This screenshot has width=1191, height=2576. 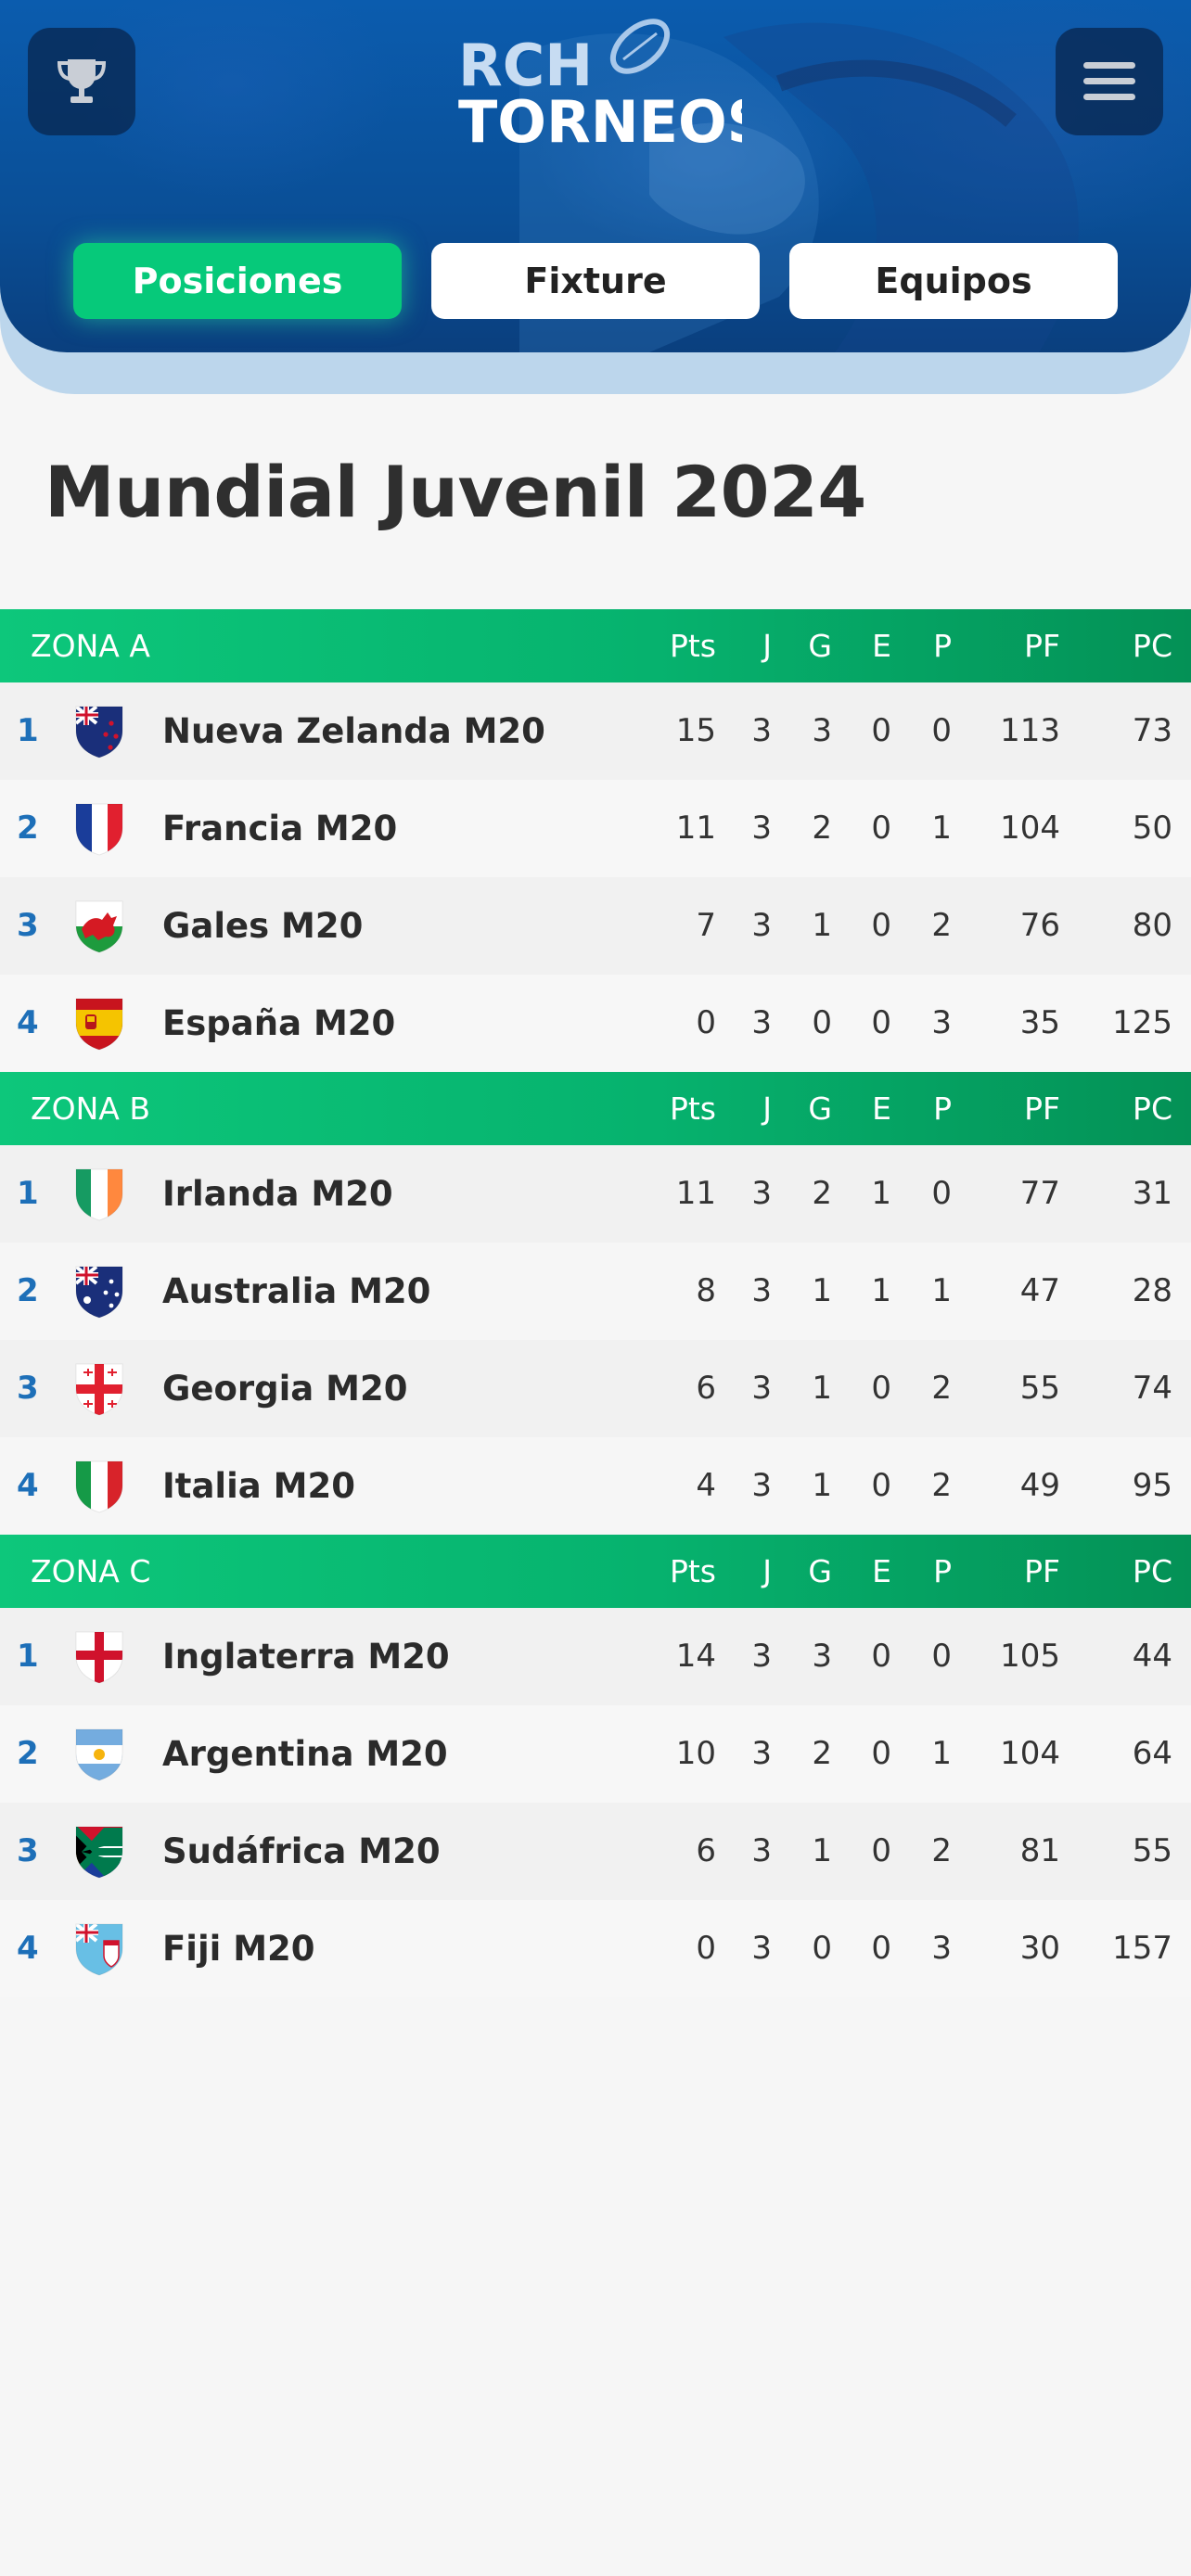 What do you see at coordinates (1152, 730) in the screenshot?
I see `stat-pc: 73` at bounding box center [1152, 730].